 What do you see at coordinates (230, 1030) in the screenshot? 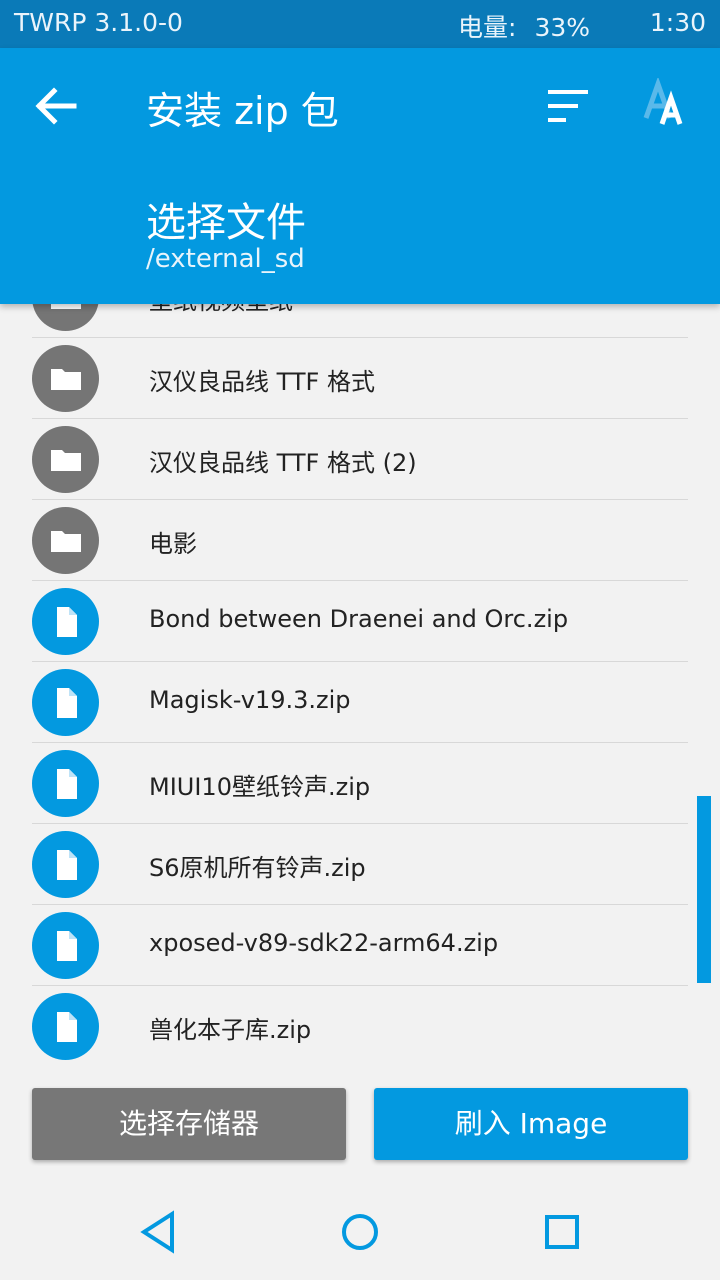
I see `list-item-label: 兽化本子库.zip` at bounding box center [230, 1030].